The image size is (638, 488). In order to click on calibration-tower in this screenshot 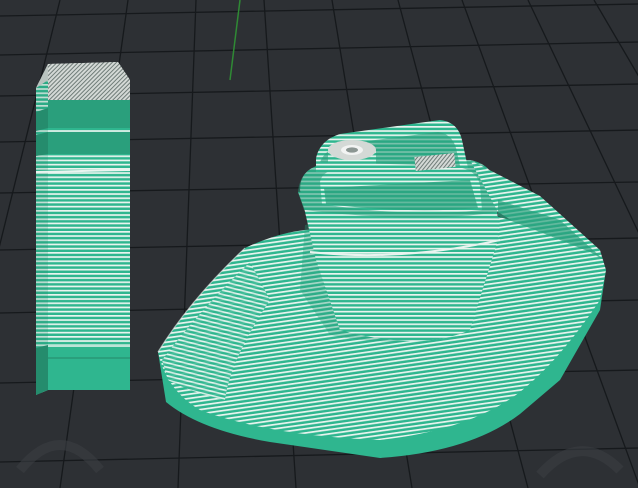, I will do `click(83, 228)`.